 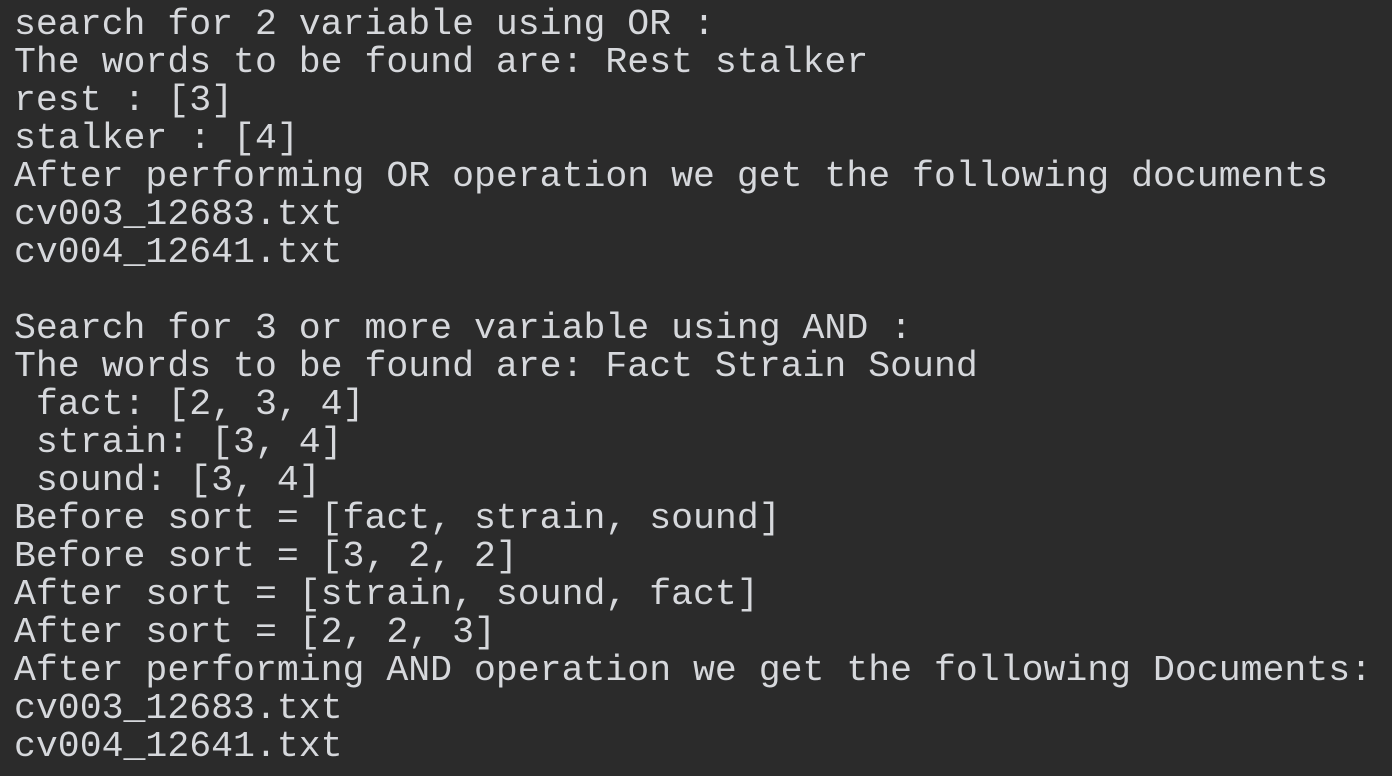 I want to click on console-line: The words to be found are: Rest stalker, so click(x=441, y=62).